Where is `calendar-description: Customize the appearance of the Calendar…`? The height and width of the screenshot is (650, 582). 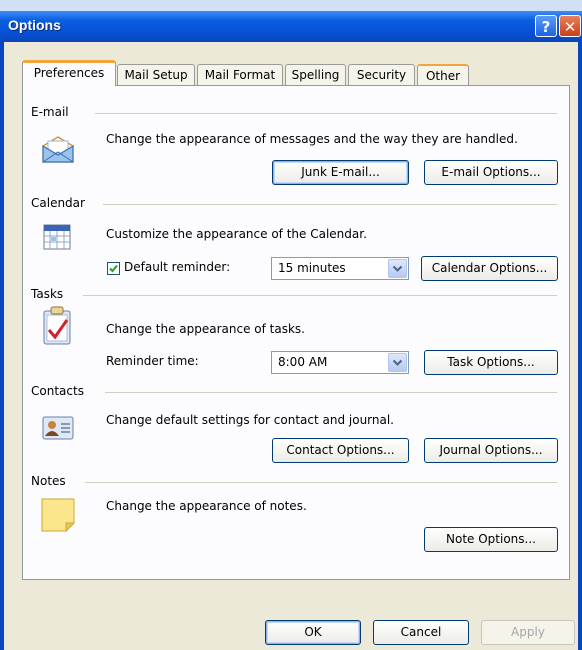 calendar-description: Customize the appearance of the Calendar… is located at coordinates (236, 234).